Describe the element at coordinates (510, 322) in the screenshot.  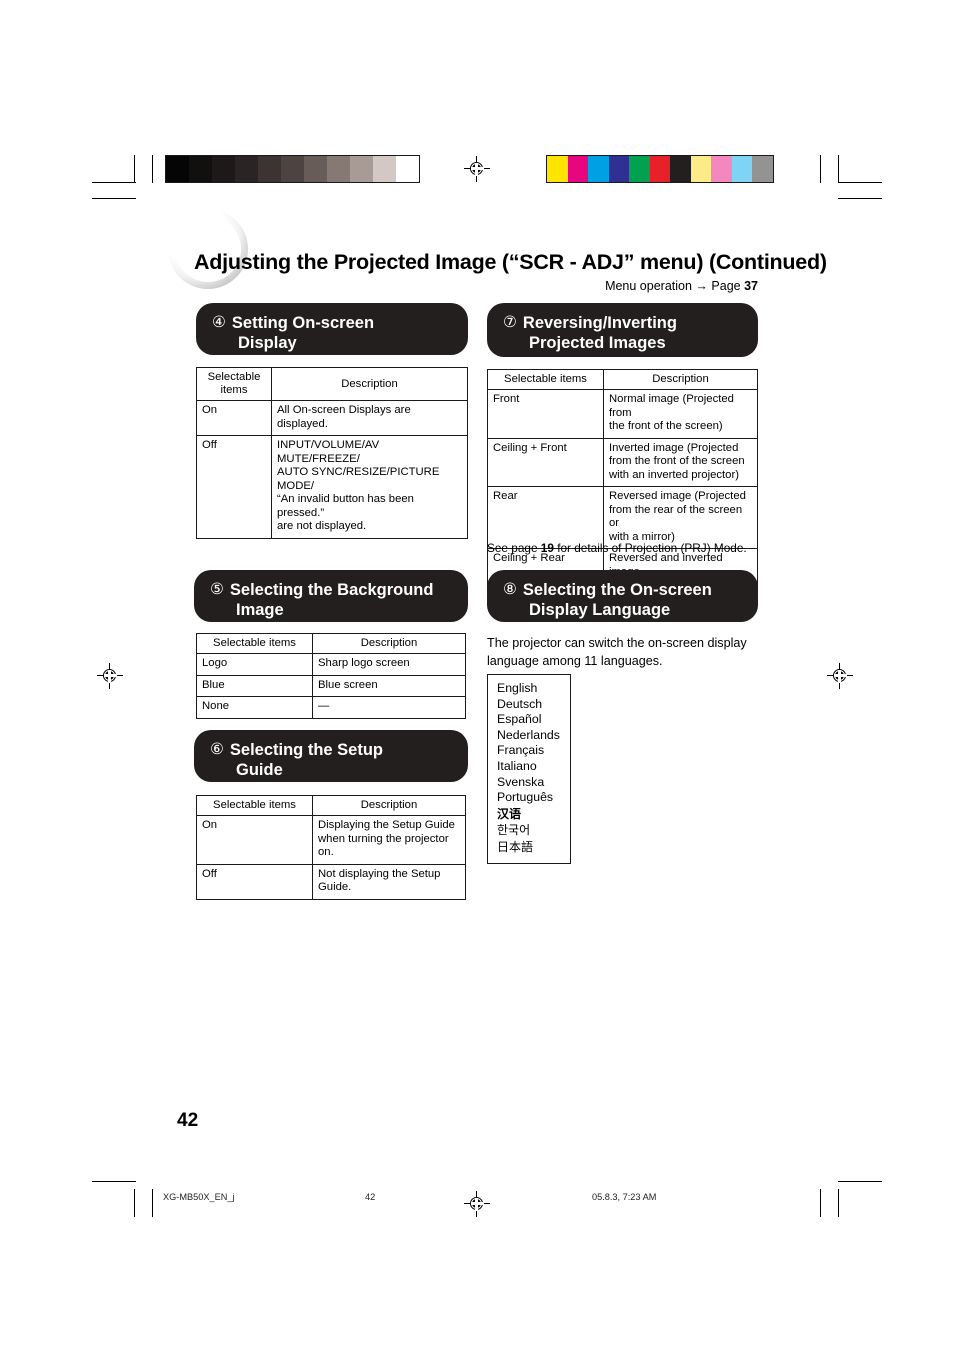
I see `section-number-7: ⑦` at that location.